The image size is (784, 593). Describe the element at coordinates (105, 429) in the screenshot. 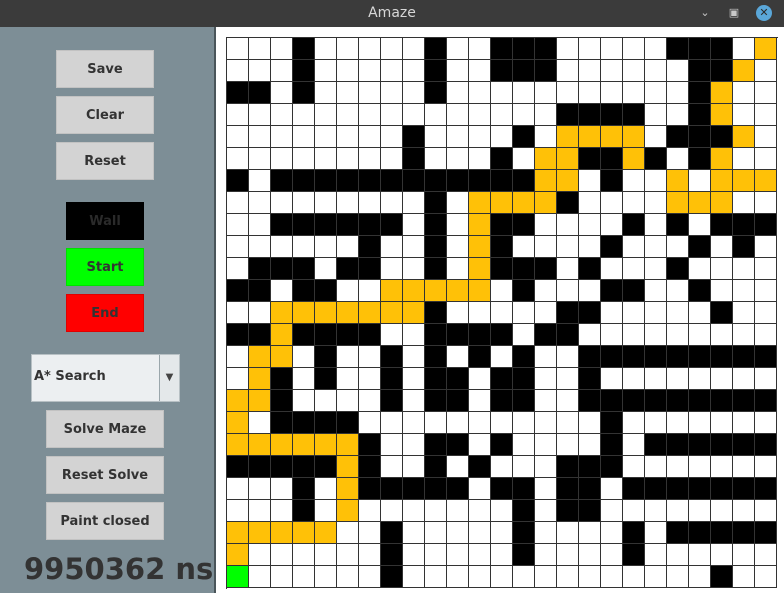

I see `solve-maze-button: Solve Maze` at that location.